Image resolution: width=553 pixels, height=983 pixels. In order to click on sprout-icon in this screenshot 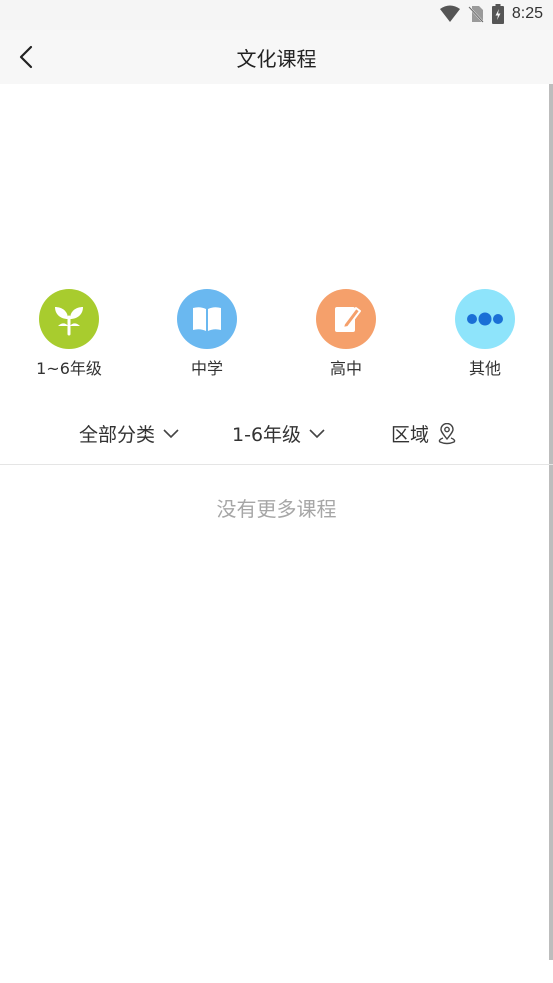, I will do `click(69, 319)`.